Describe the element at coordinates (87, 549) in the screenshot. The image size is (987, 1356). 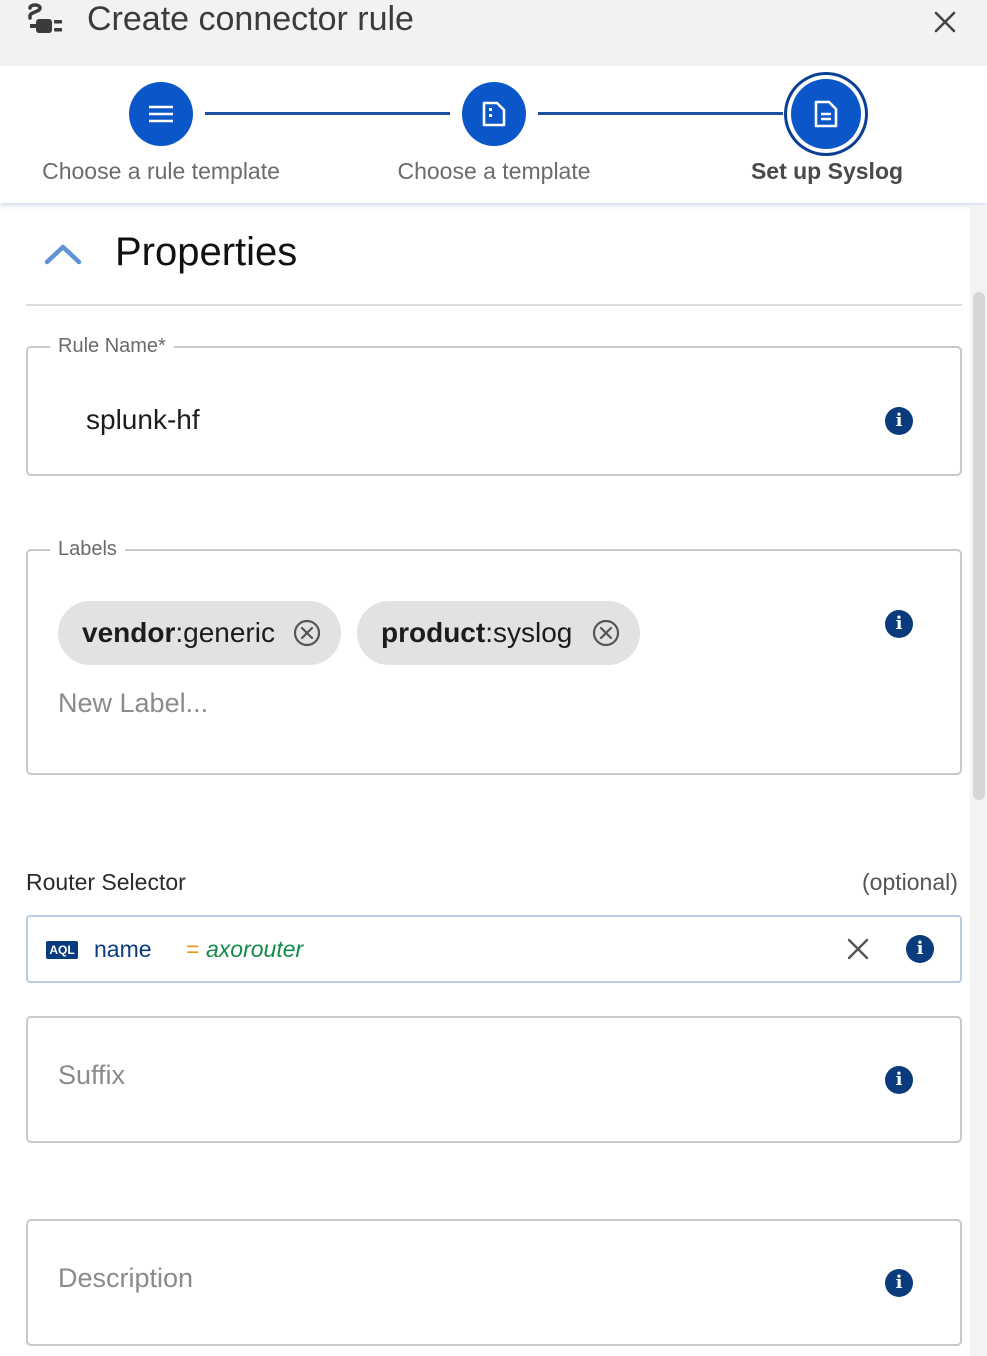
I see `labels-label: Labels` at that location.